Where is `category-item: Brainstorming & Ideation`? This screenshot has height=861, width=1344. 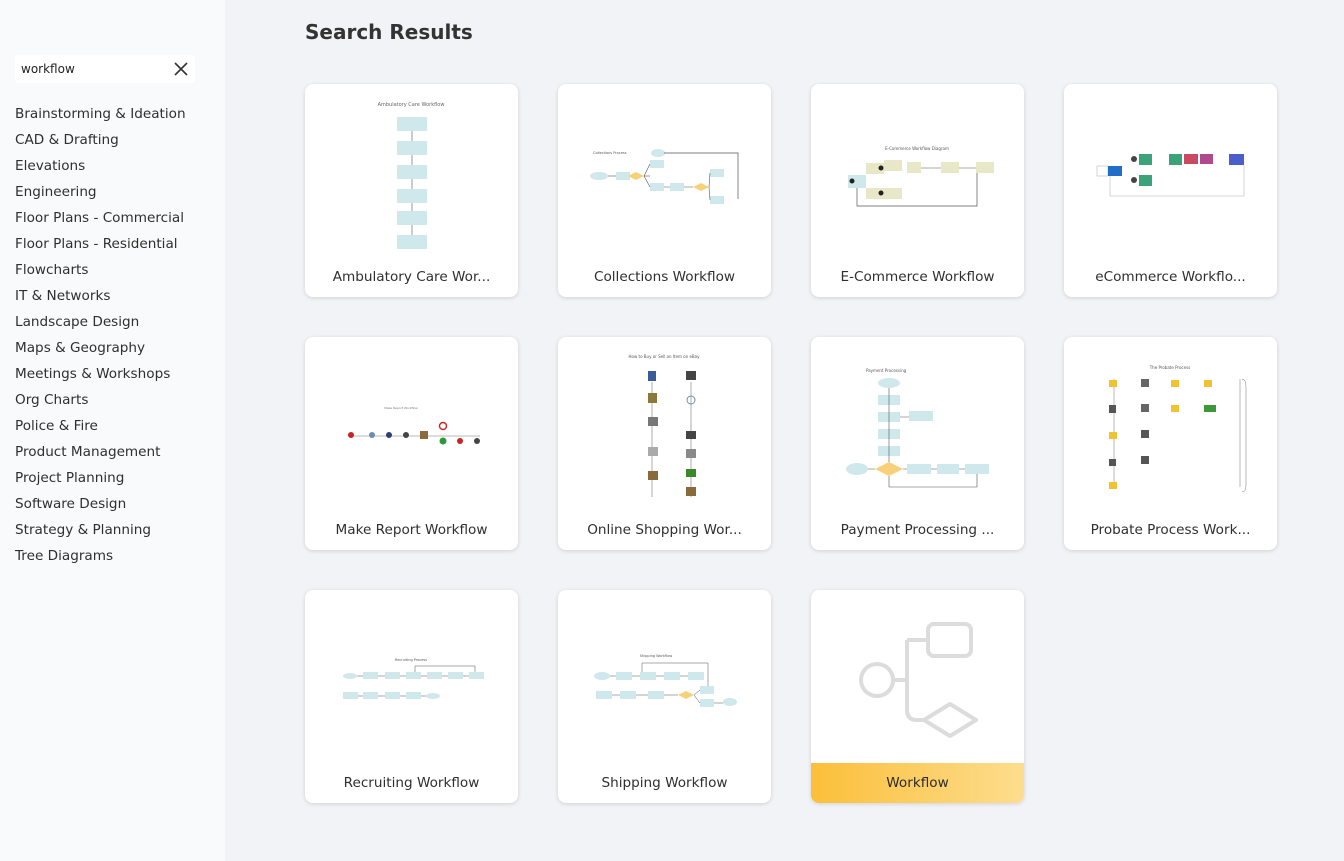 category-item: Brainstorming & Ideation is located at coordinates (100, 114).